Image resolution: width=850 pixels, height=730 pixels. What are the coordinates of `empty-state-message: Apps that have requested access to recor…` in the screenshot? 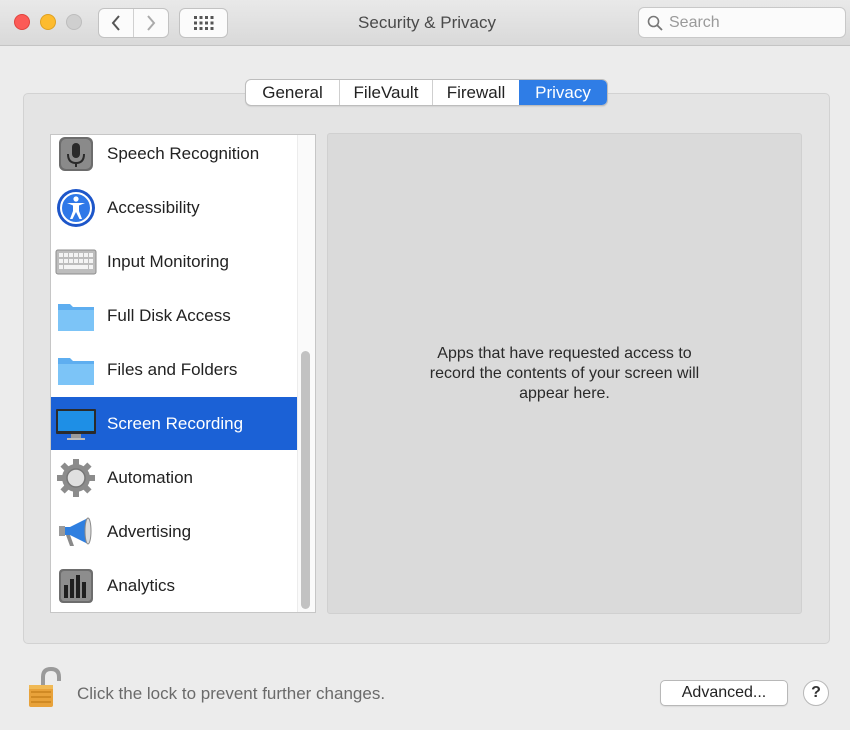 It's located at (564, 373).